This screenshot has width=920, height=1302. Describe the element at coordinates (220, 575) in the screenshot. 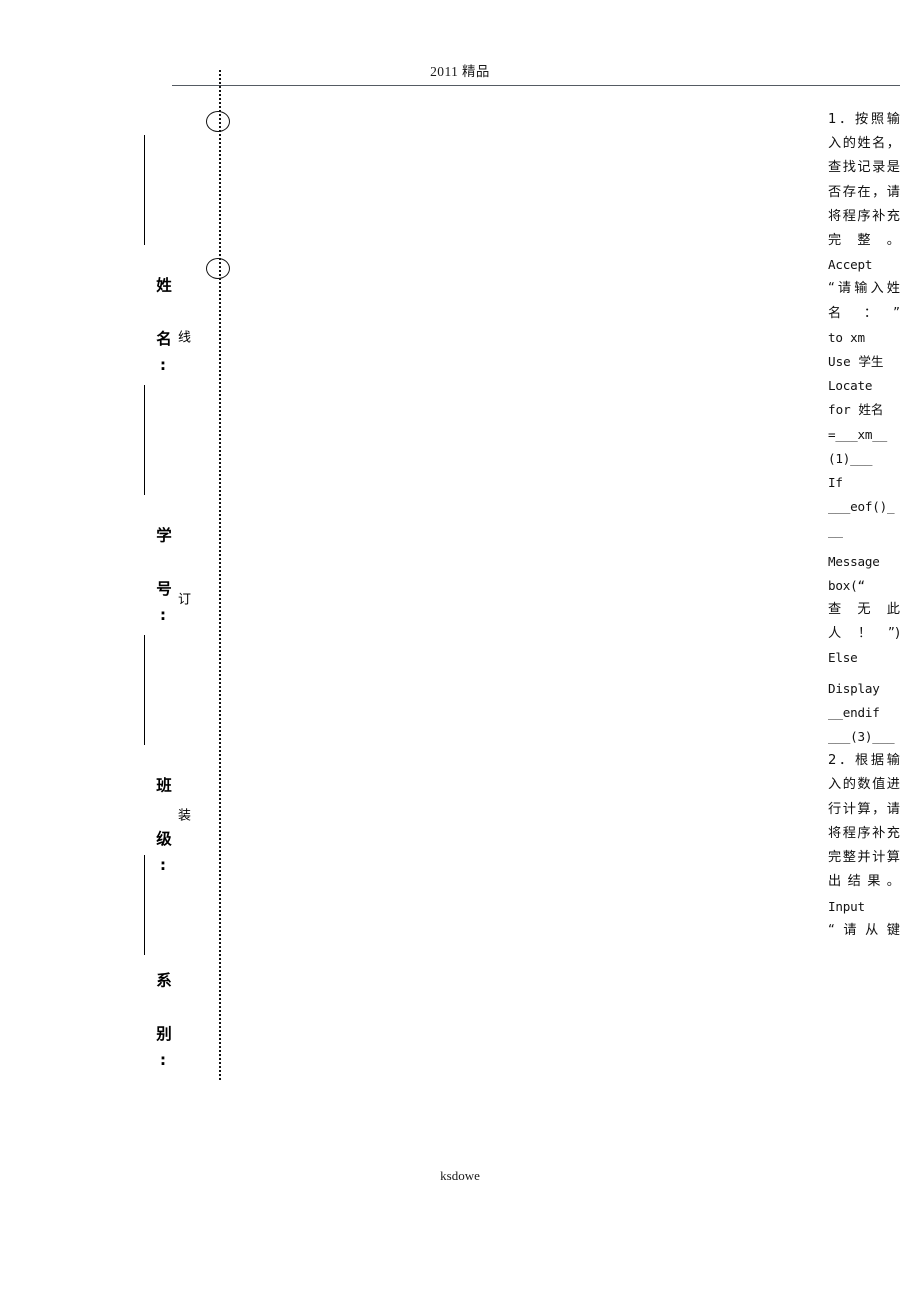

I see `binding-dotted-line` at that location.